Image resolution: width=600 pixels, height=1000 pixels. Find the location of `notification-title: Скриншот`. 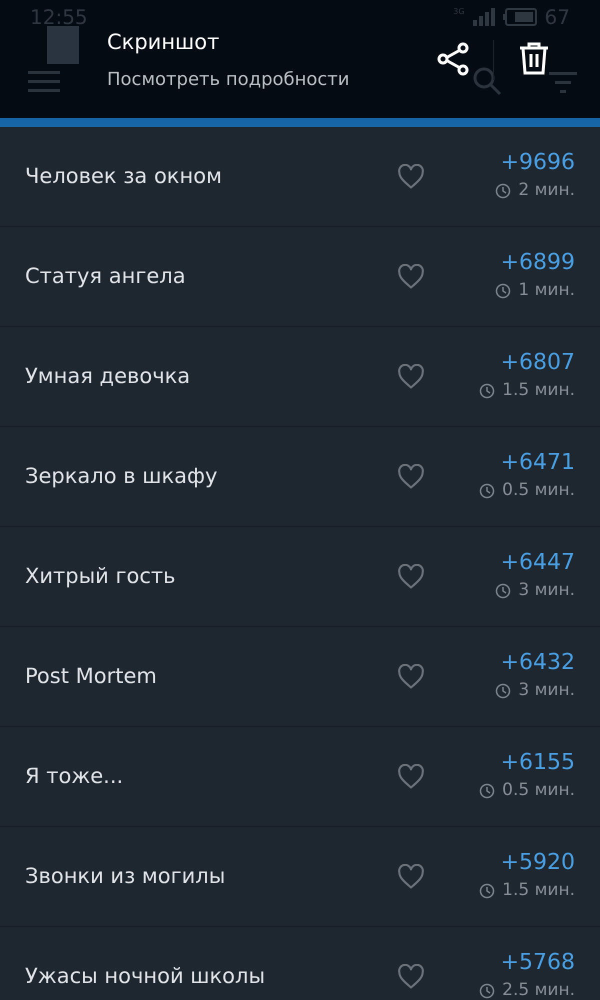

notification-title: Скриншот is located at coordinates (163, 42).